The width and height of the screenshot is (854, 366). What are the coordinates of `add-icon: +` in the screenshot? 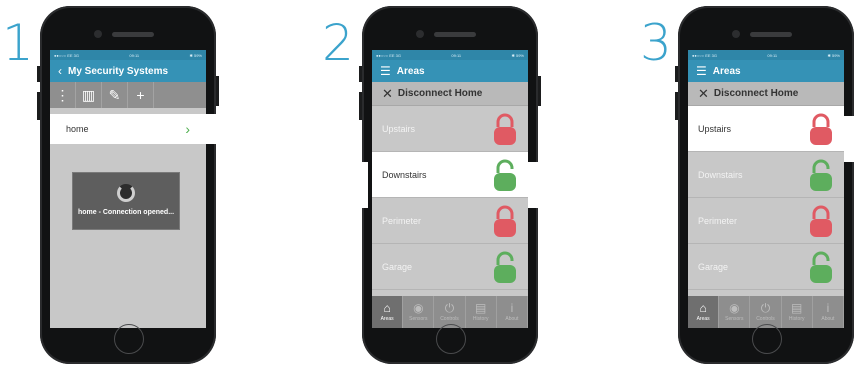 It's located at (141, 95).